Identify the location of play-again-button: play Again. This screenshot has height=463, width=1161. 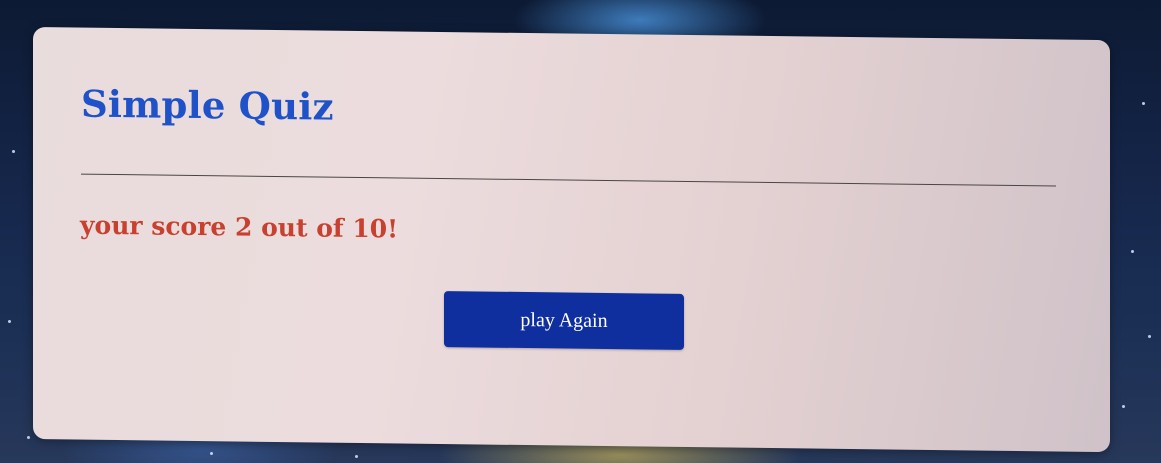
(564, 320).